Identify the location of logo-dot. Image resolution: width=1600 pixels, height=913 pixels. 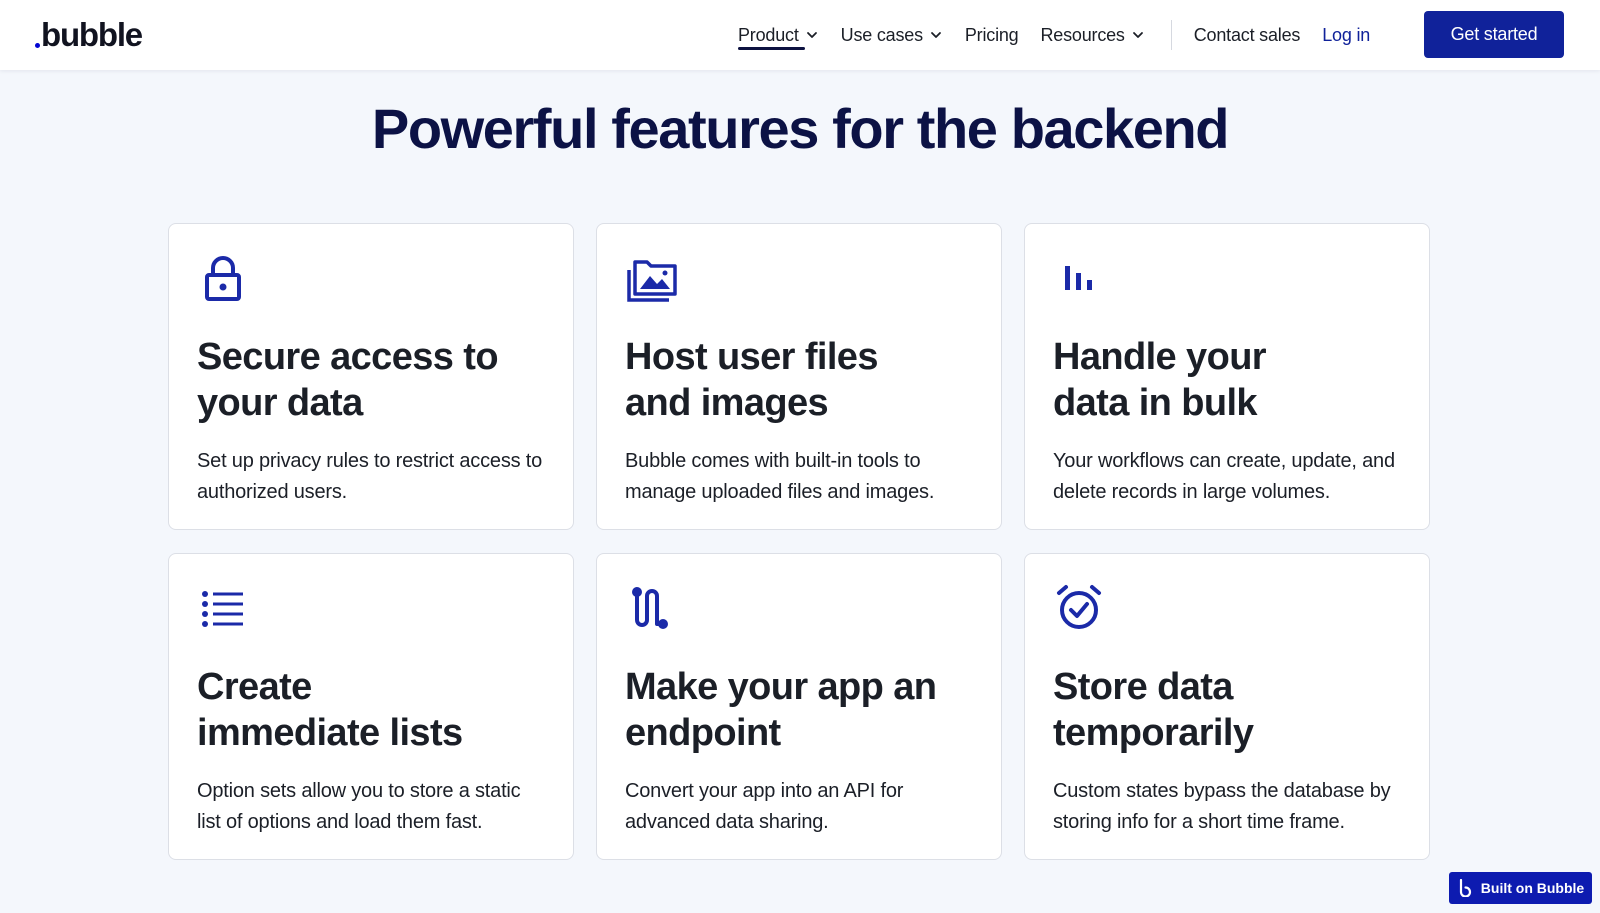
(37, 45).